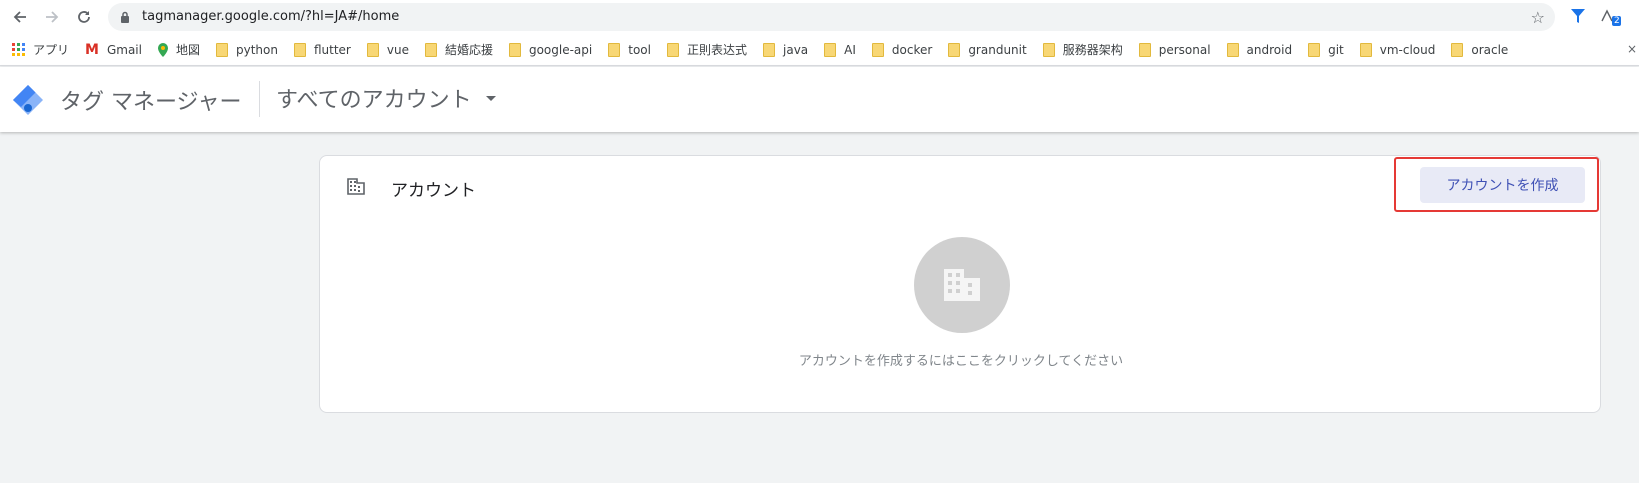 This screenshot has height=483, width=1639. I want to click on bookmark-item: アプリ, so click(40, 50).